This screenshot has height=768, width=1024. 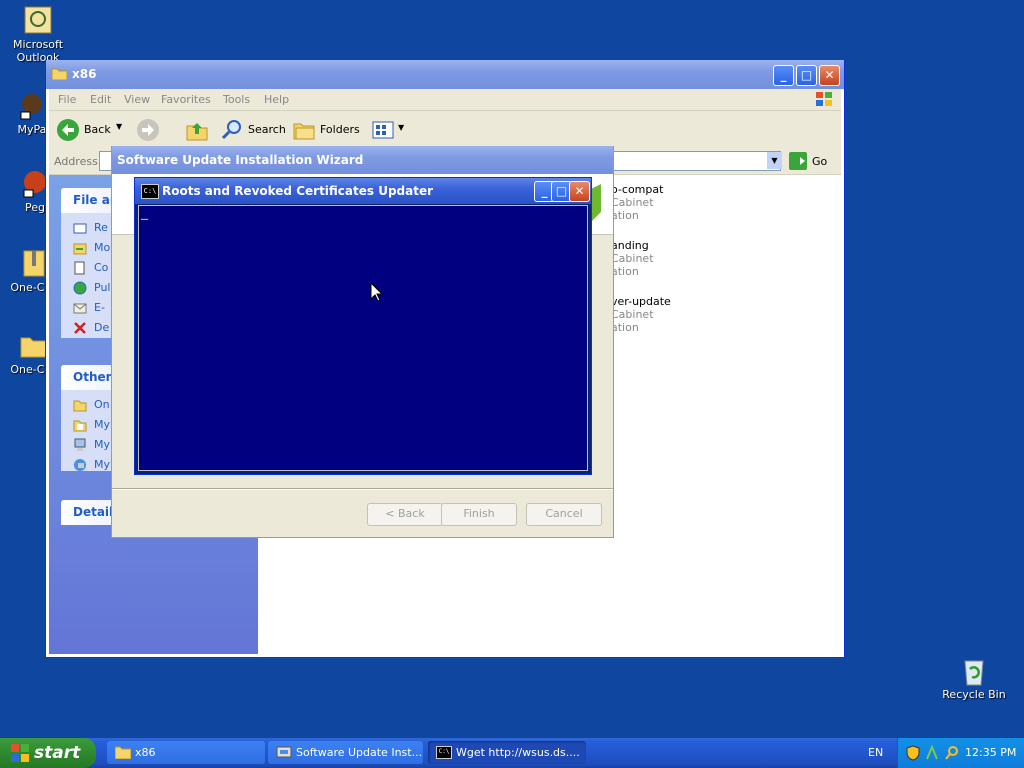 What do you see at coordinates (80, 249) in the screenshot?
I see `move-icon` at bounding box center [80, 249].